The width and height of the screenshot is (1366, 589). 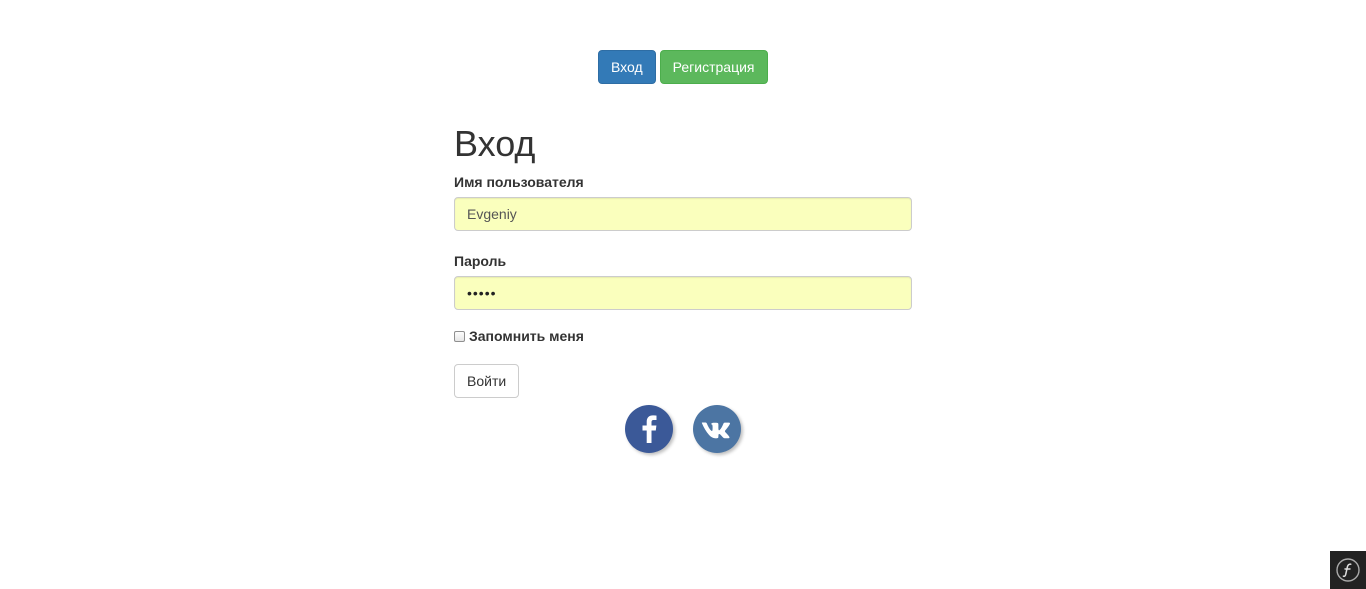 I want to click on page-title: Вход, so click(x=495, y=143).